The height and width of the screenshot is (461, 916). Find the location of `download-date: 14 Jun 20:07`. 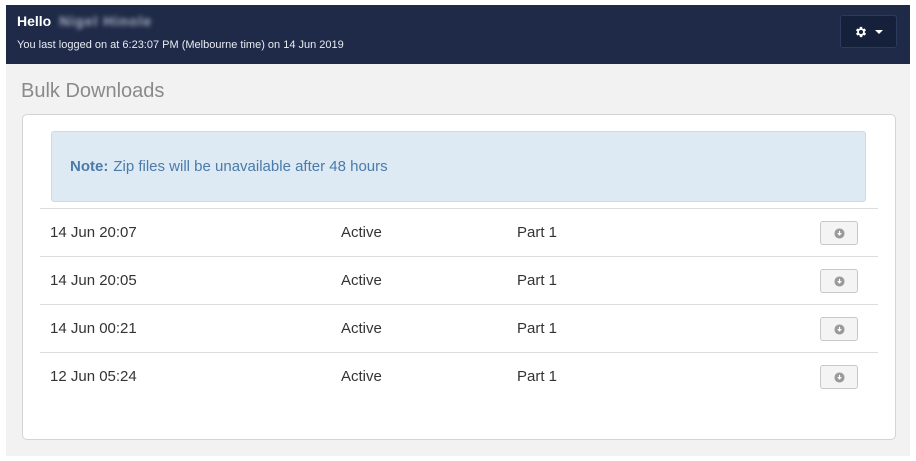

download-date: 14 Jun 20:07 is located at coordinates (93, 232).